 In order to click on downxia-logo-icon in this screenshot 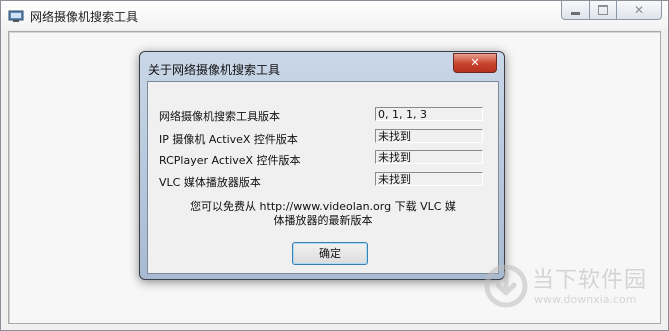, I will do `click(506, 288)`.